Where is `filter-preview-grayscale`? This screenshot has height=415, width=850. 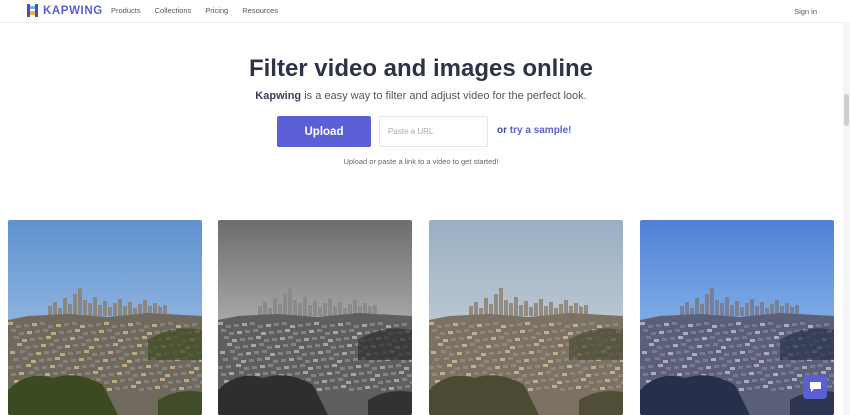
filter-preview-grayscale is located at coordinates (315, 317).